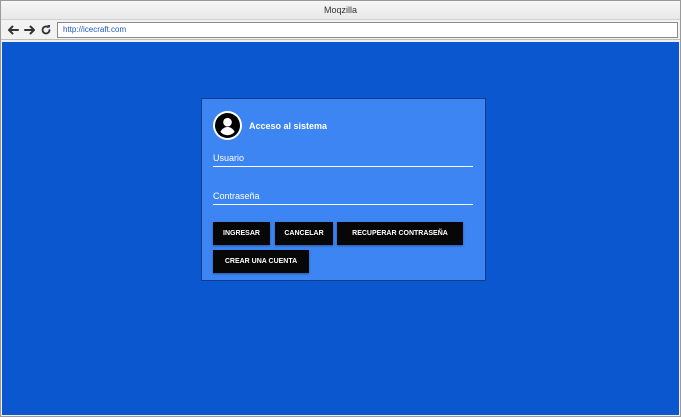  Describe the element at coordinates (340, 10) in the screenshot. I see `window-title: Moqzilla` at that location.